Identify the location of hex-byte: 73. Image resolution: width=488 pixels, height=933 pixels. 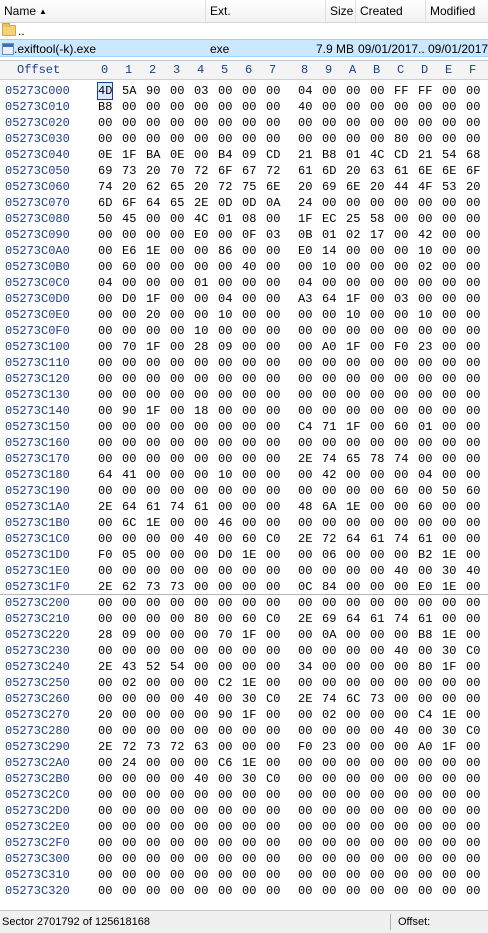
(153, 587).